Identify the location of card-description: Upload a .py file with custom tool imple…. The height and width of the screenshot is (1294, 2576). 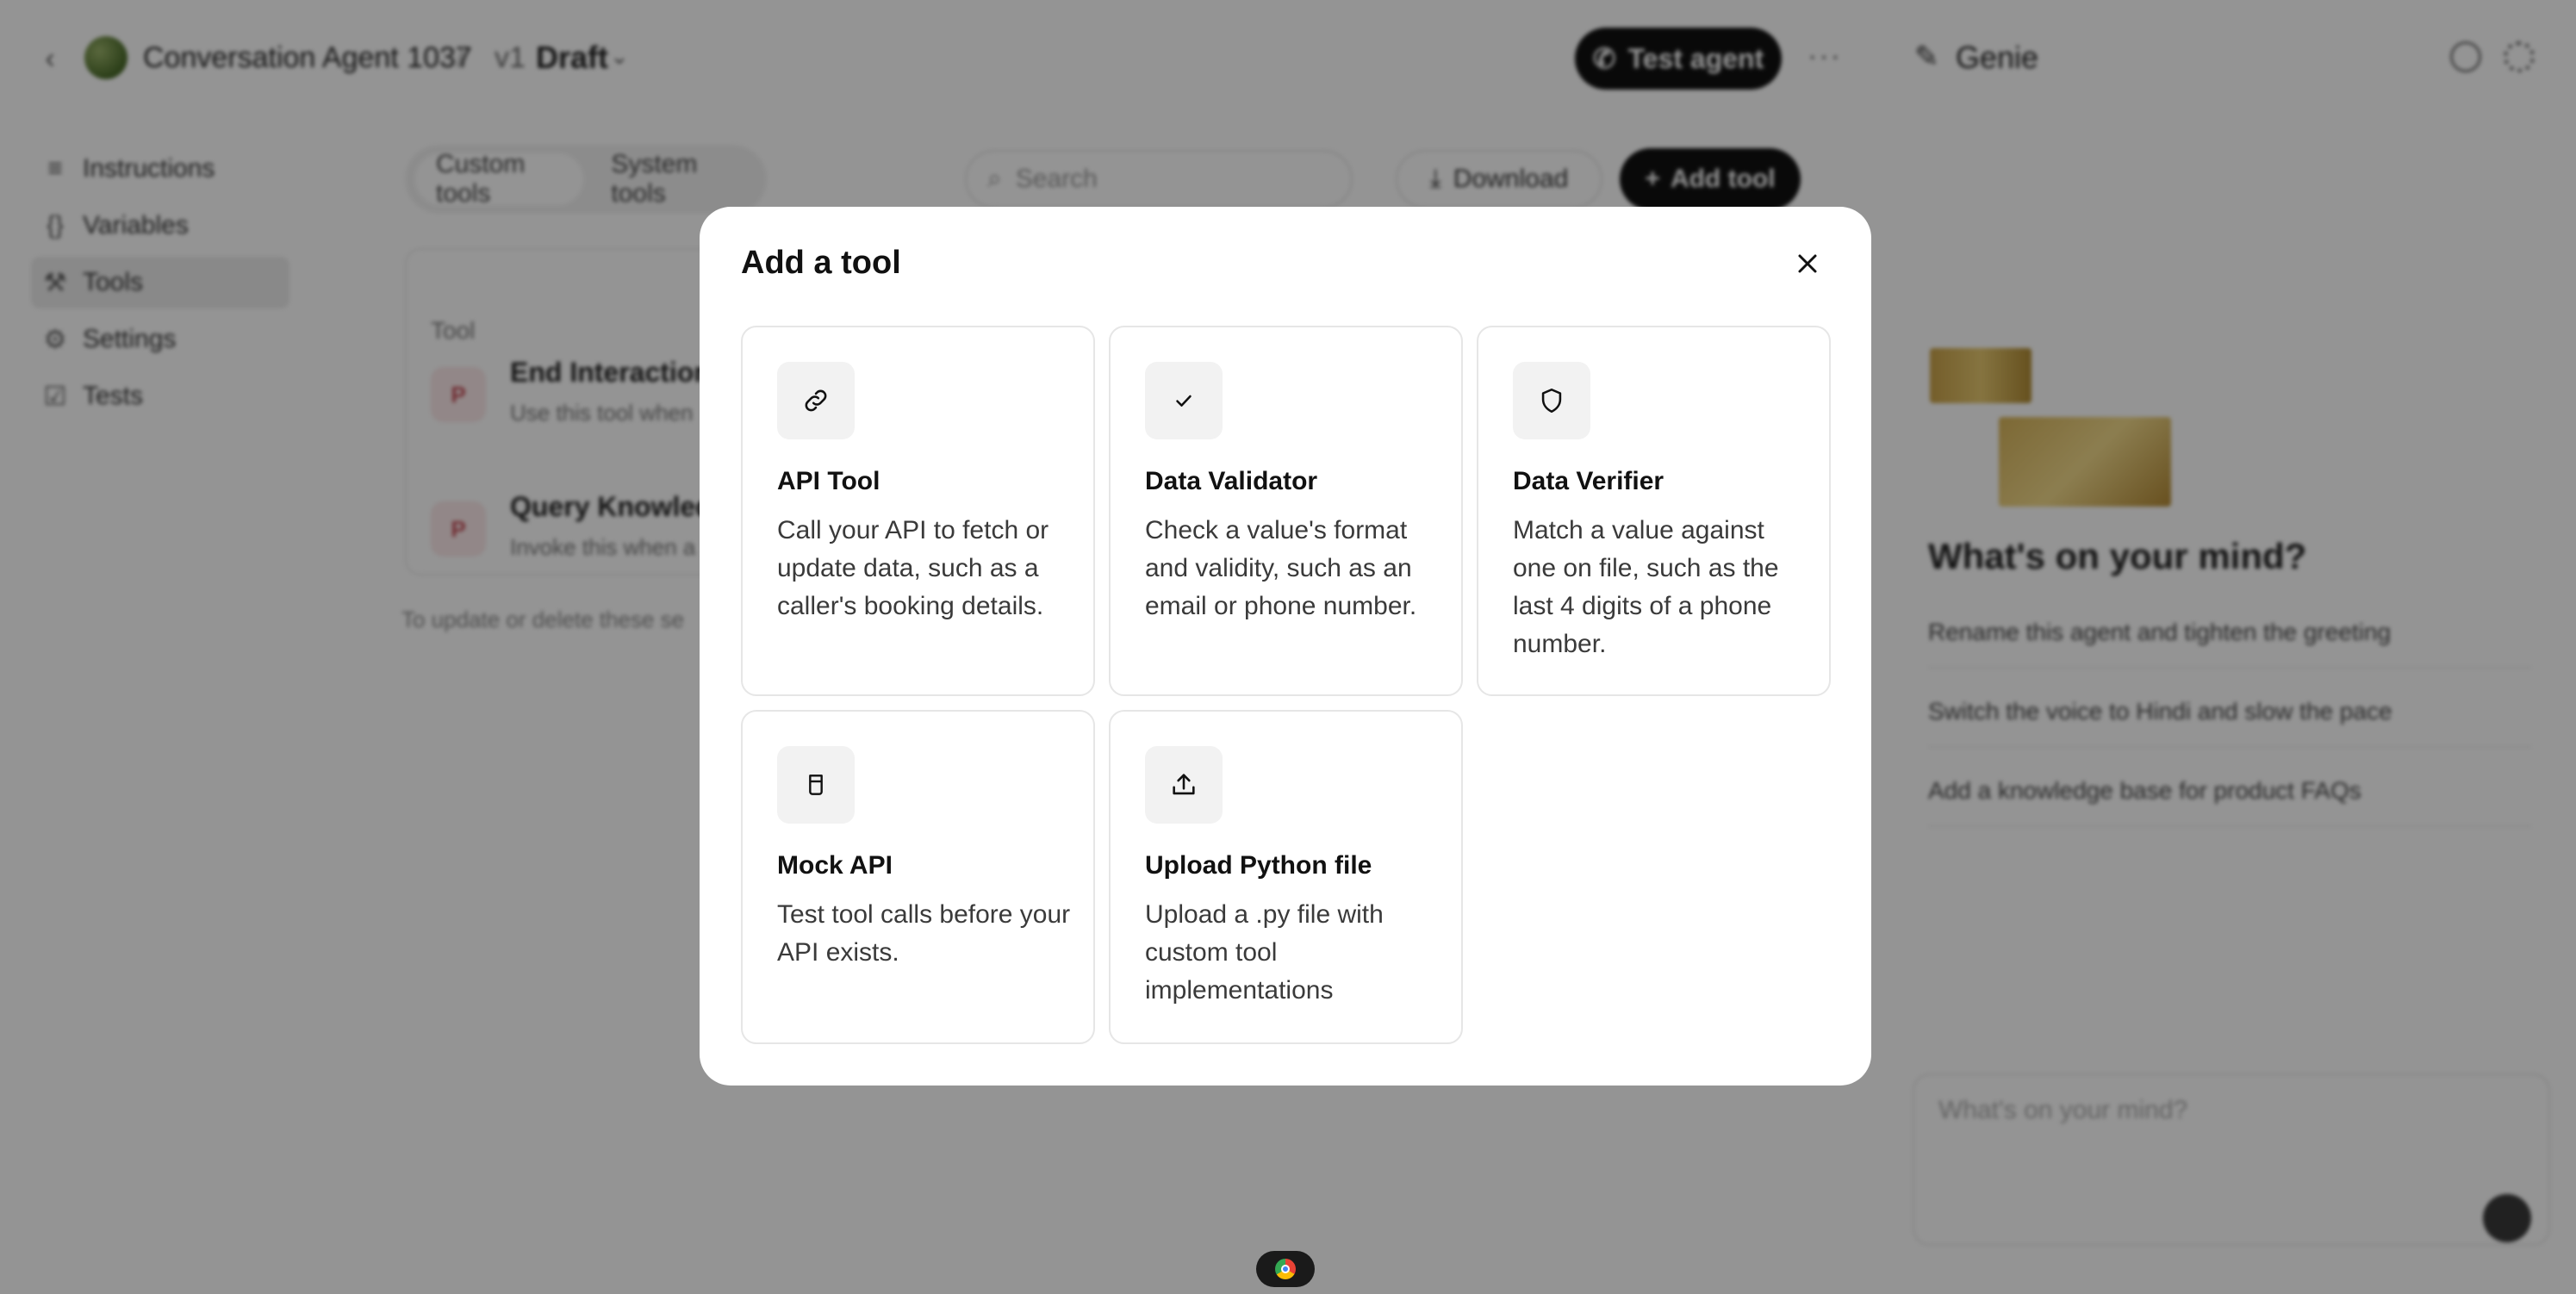
(1265, 952).